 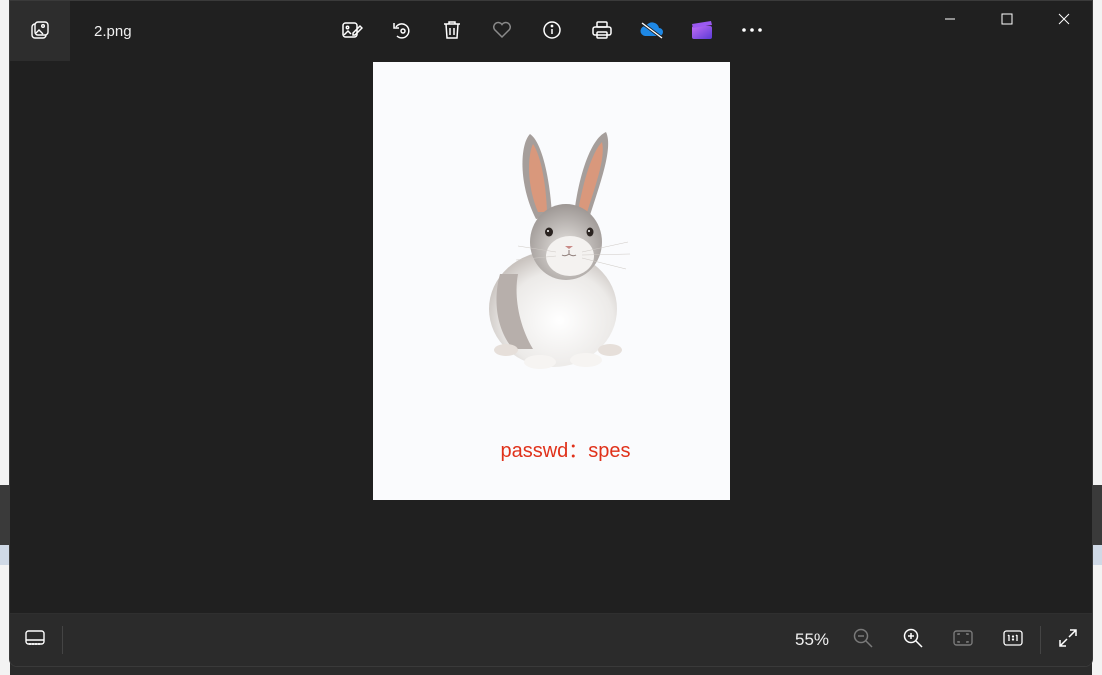 I want to click on heart-icon, so click(x=502, y=32).